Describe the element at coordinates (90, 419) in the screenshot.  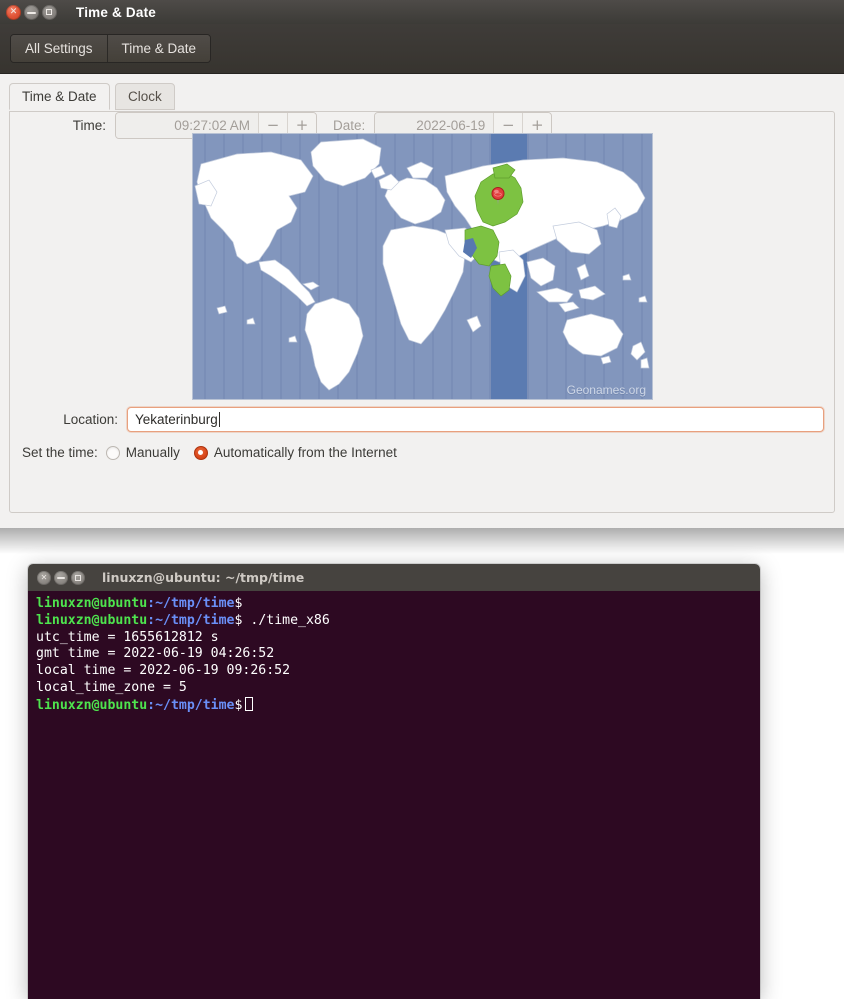
I see `location-label: Location:` at that location.